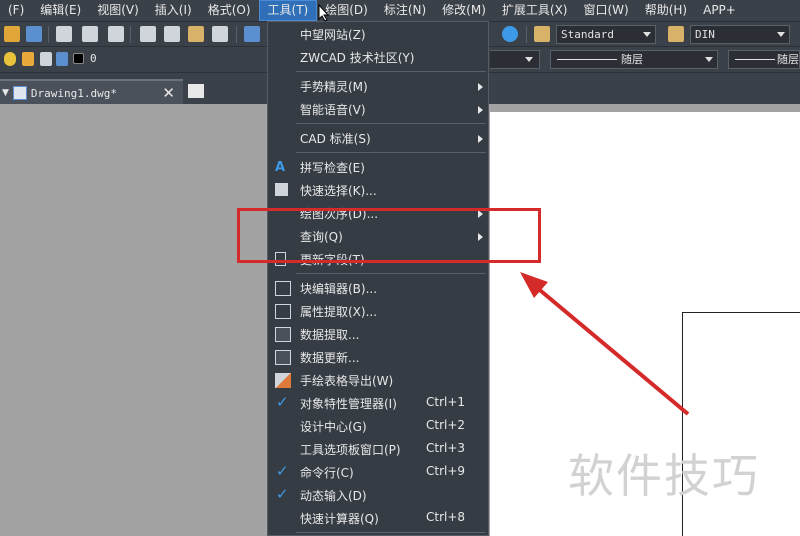  I want to click on table-export-icon, so click(283, 380).